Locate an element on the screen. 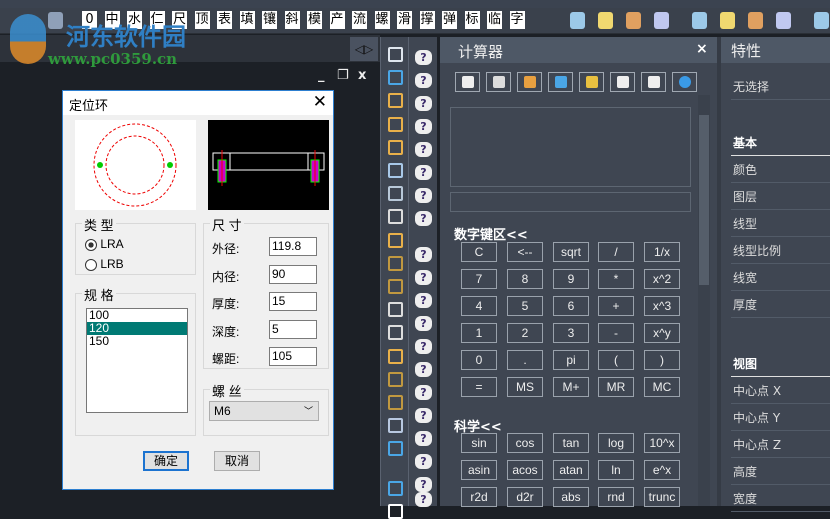 Image resolution: width=830 pixels, height=519 pixels. calc-key-1: 1 is located at coordinates (479, 333).